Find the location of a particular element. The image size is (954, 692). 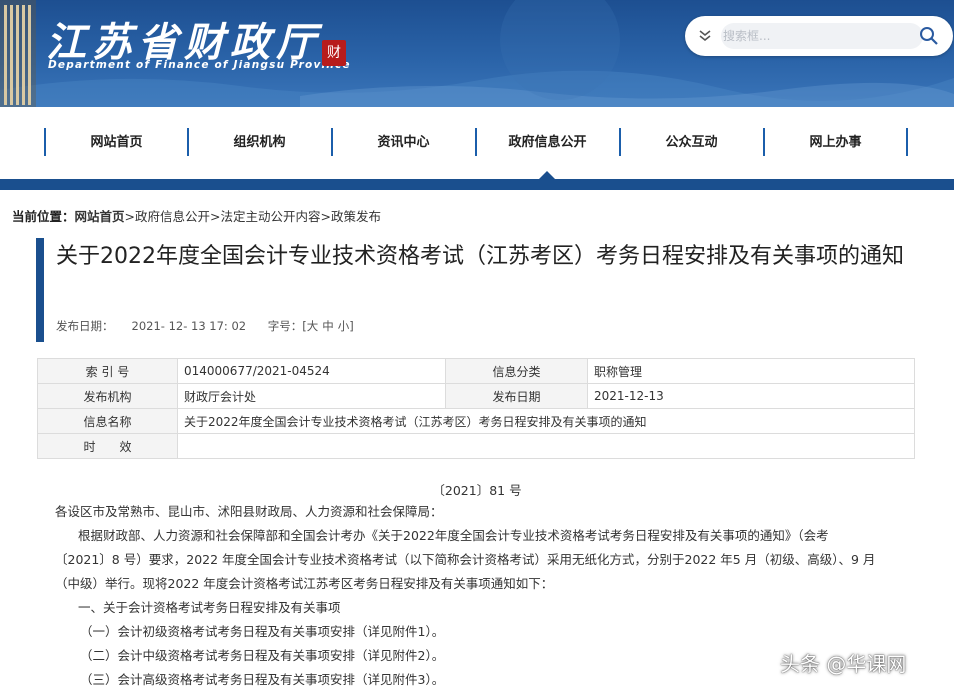

publish-date-label: 发布日期： is located at coordinates (85, 326).